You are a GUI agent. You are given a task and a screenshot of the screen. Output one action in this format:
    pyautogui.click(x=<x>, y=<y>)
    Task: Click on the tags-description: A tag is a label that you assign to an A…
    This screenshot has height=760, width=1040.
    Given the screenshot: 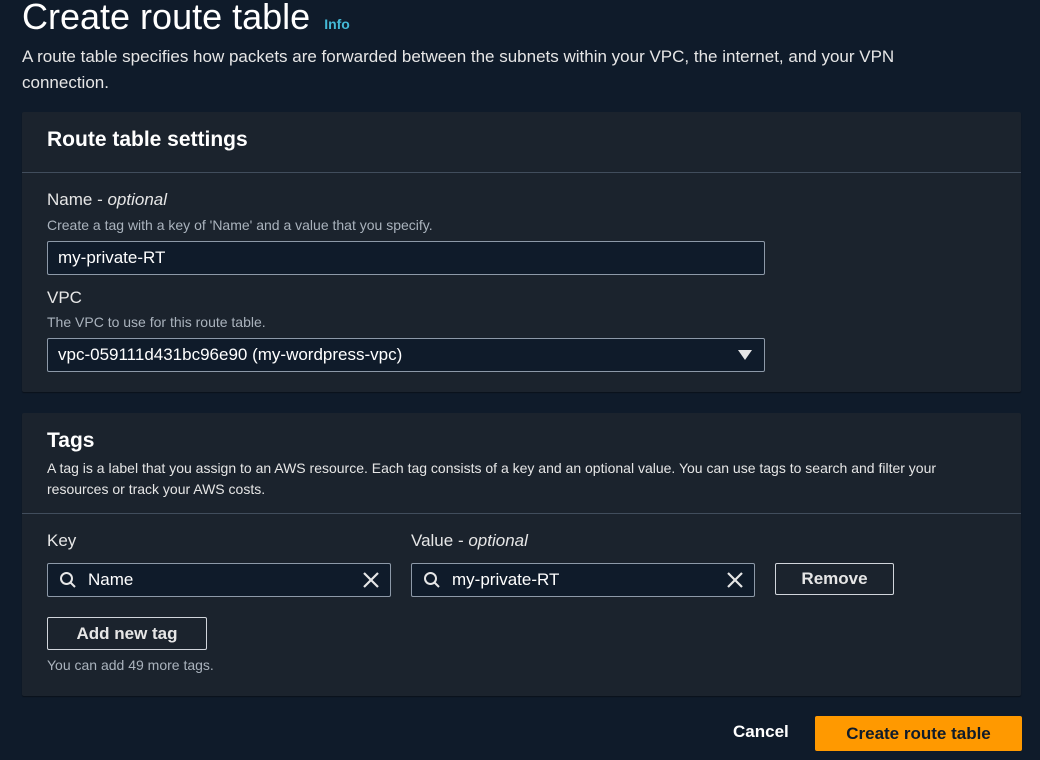 What is the action you would take?
    pyautogui.click(x=492, y=478)
    